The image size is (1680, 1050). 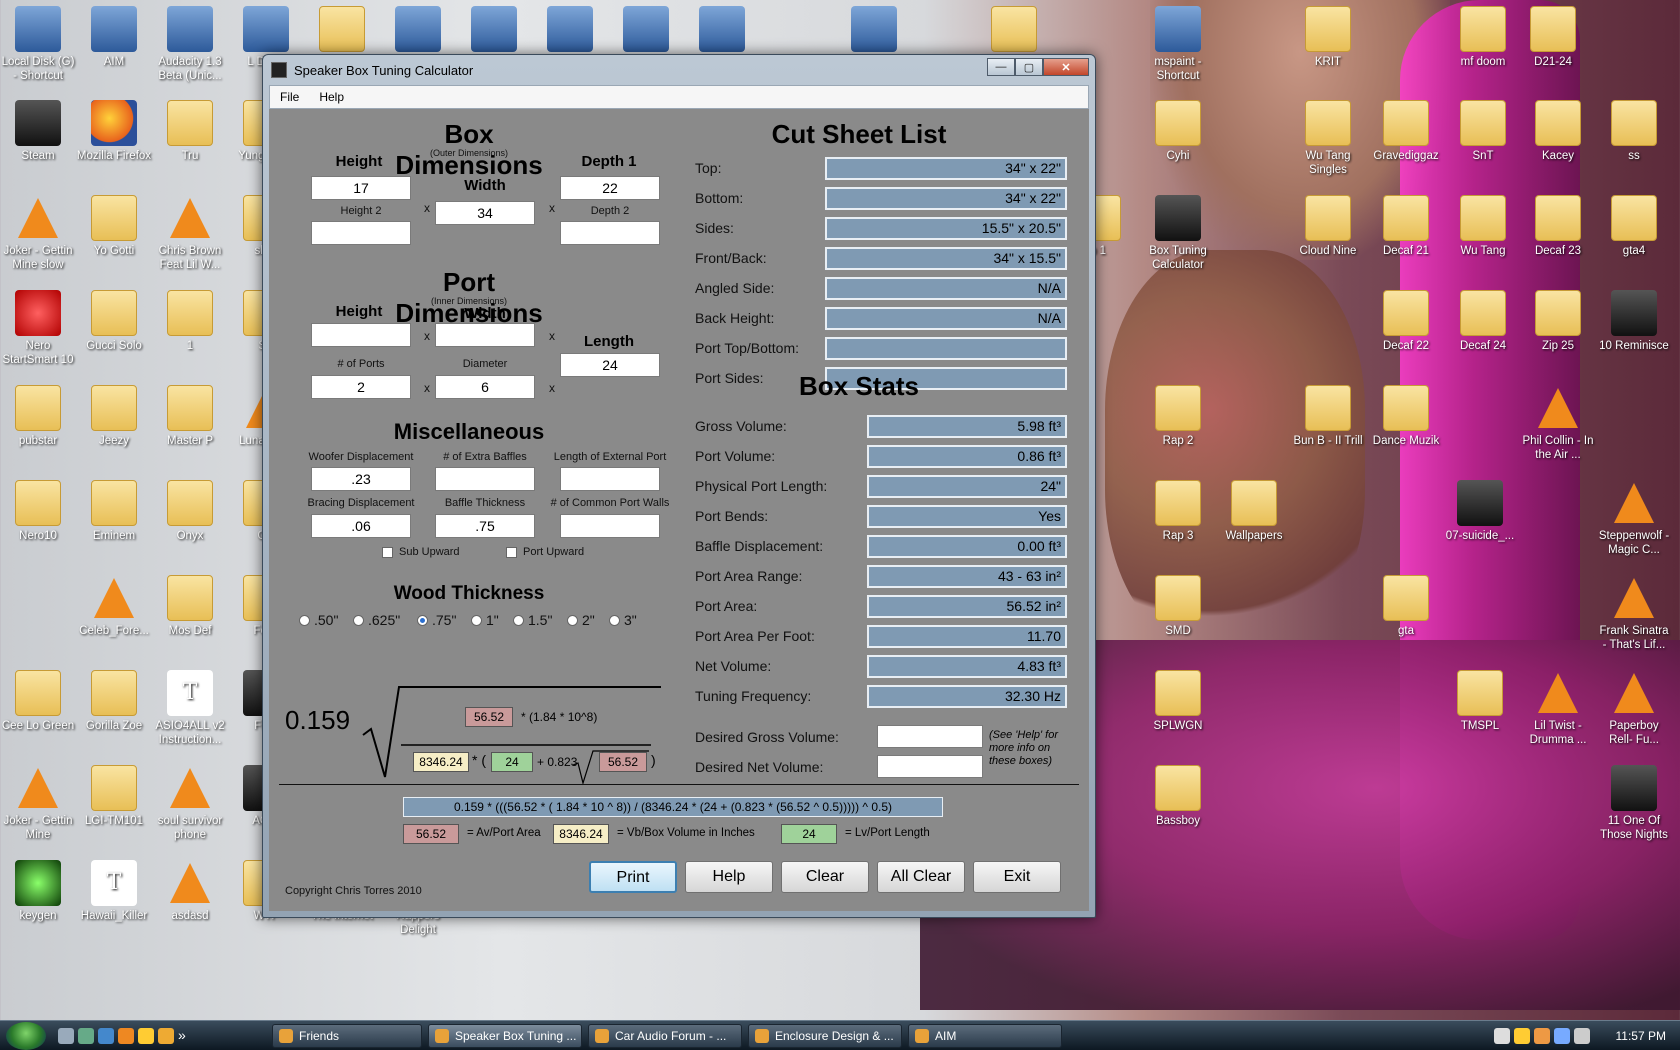 What do you see at coordinates (190, 606) in the screenshot?
I see `desktop-icon: Mos Def` at bounding box center [190, 606].